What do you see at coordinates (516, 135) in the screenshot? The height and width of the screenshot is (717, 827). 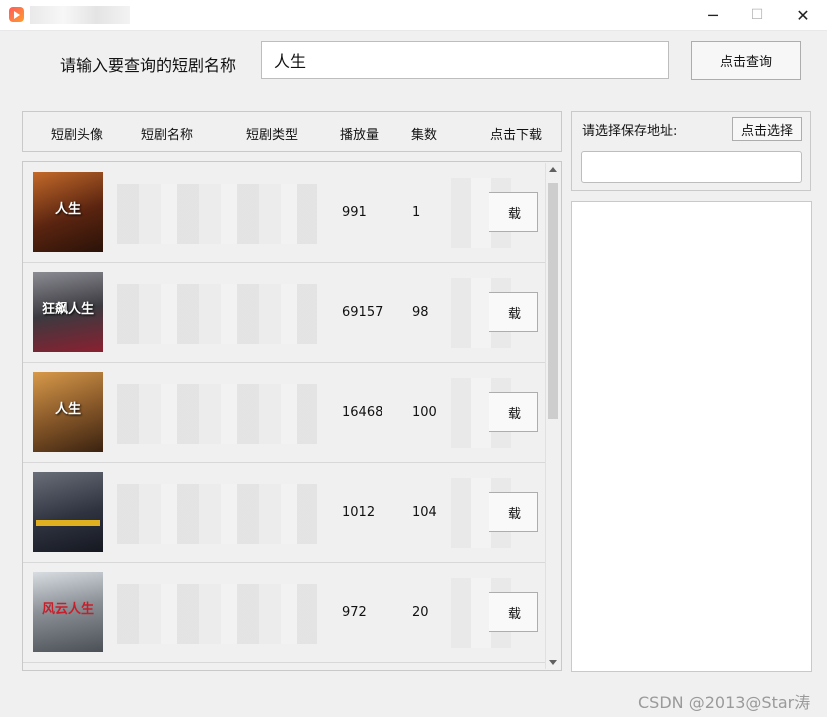 I see `header-download: 点击下载` at bounding box center [516, 135].